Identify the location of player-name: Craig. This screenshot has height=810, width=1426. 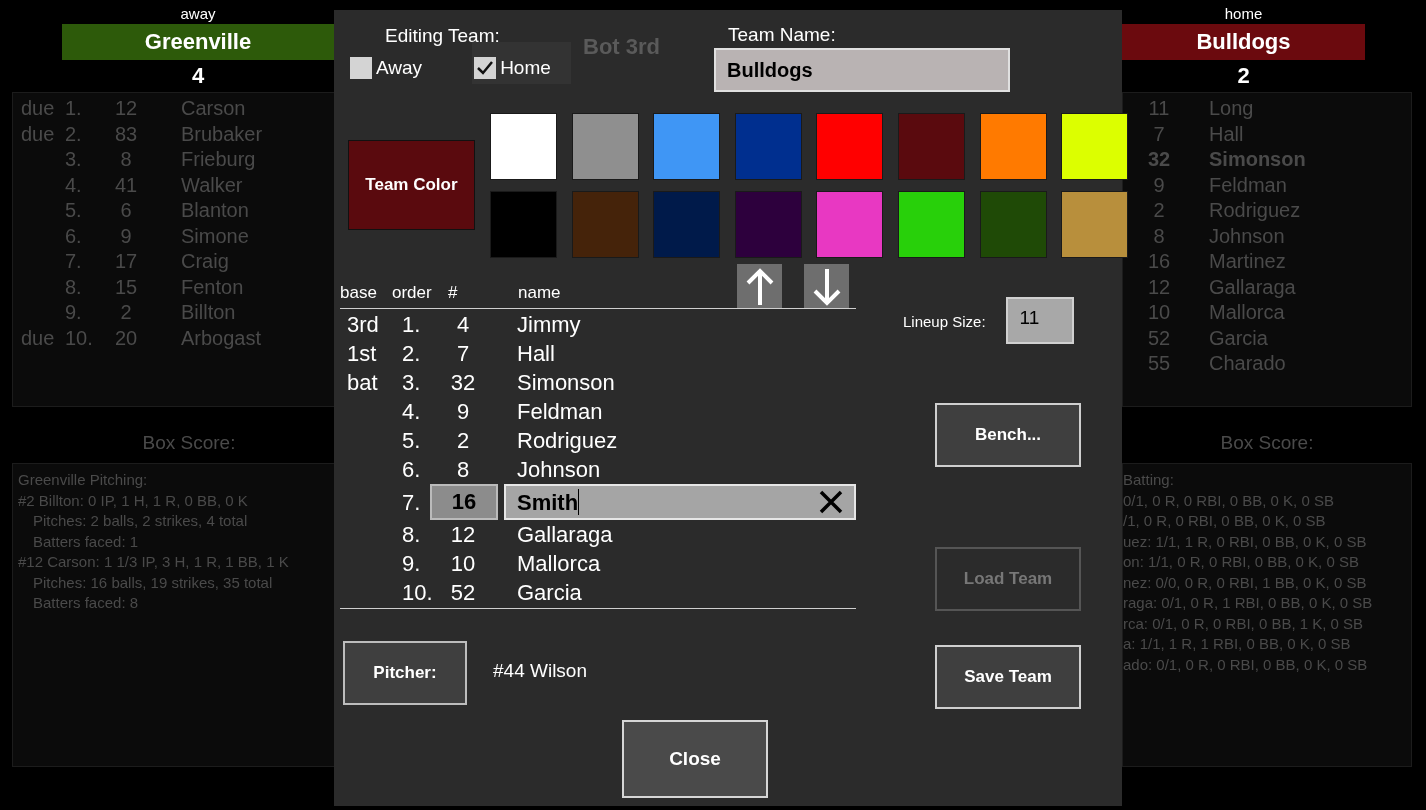
(205, 261).